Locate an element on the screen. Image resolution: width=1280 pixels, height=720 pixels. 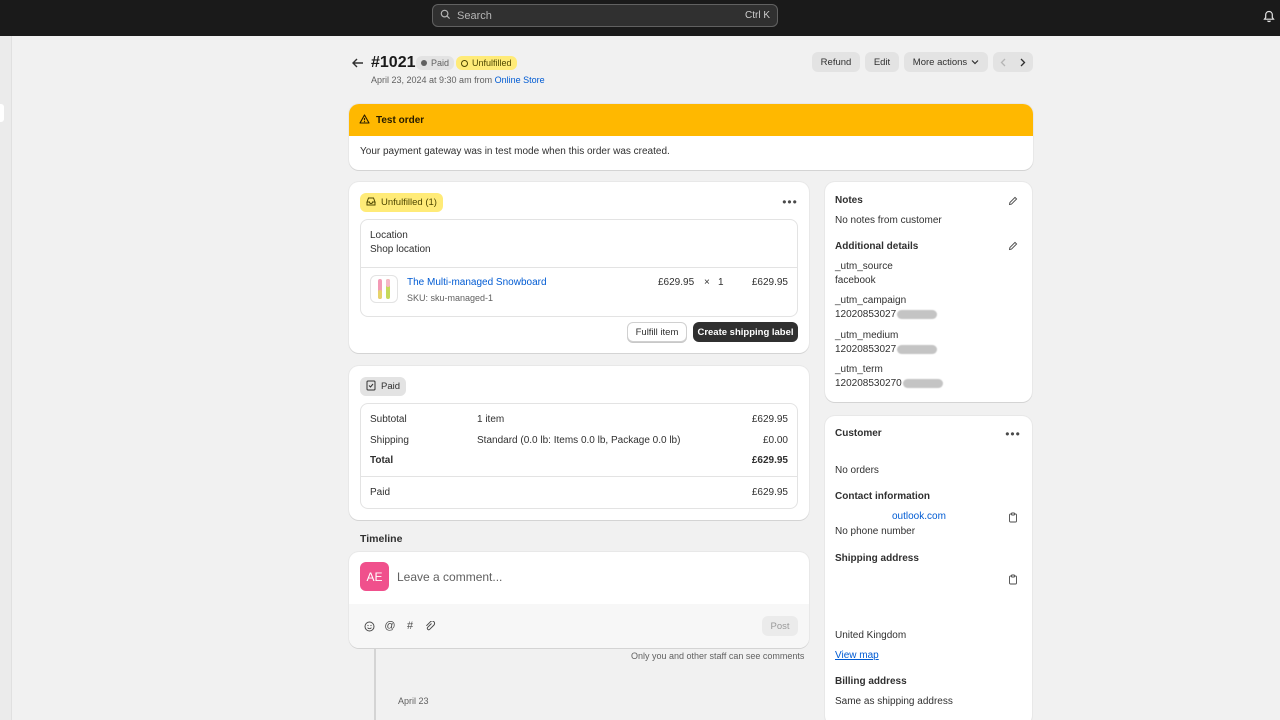
edit-button: Edit is located at coordinates (882, 62).